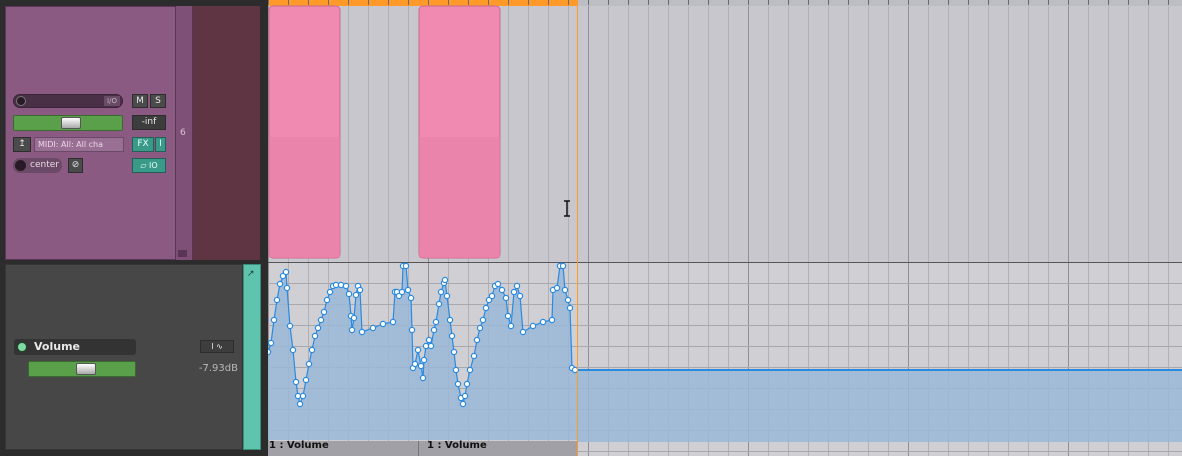 The height and width of the screenshot is (456, 1182). What do you see at coordinates (22, 144) in the screenshot?
I see `envelope-icon: ↥` at bounding box center [22, 144].